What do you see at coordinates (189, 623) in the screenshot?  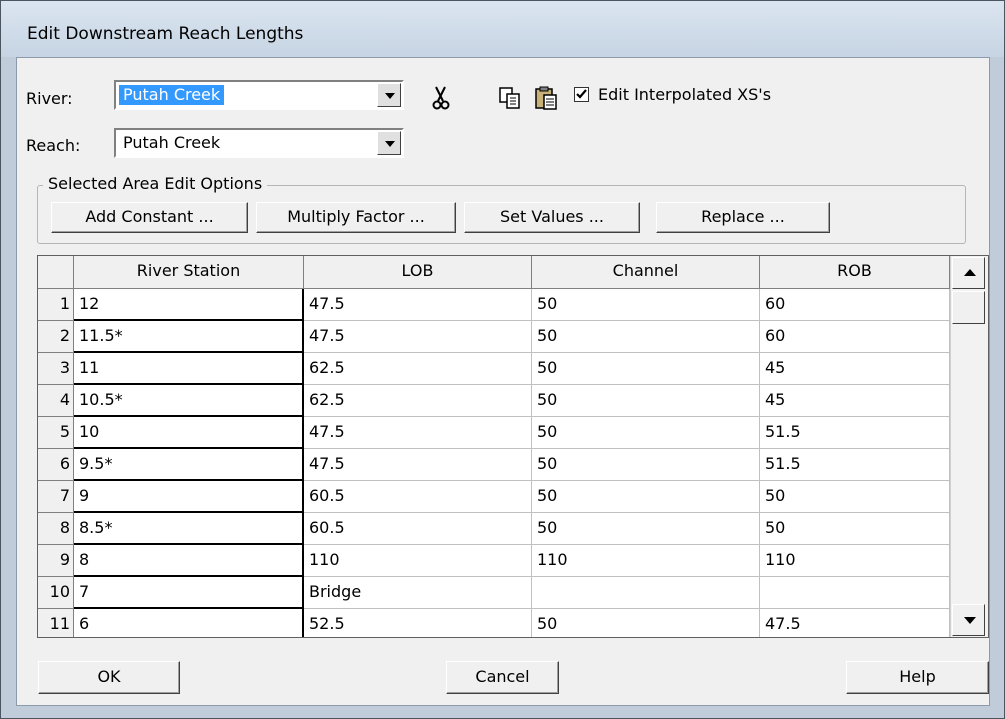 I see `river-station-cell: 6` at bounding box center [189, 623].